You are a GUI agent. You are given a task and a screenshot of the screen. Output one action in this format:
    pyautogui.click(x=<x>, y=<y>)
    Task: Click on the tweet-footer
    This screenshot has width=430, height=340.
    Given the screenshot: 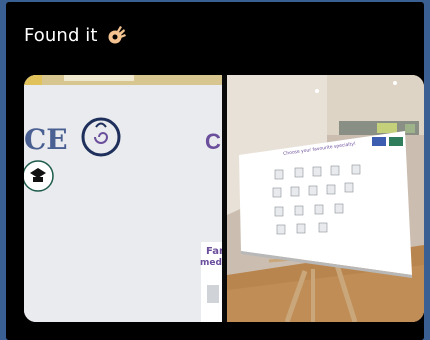 What is the action you would take?
    pyautogui.click(x=215, y=333)
    